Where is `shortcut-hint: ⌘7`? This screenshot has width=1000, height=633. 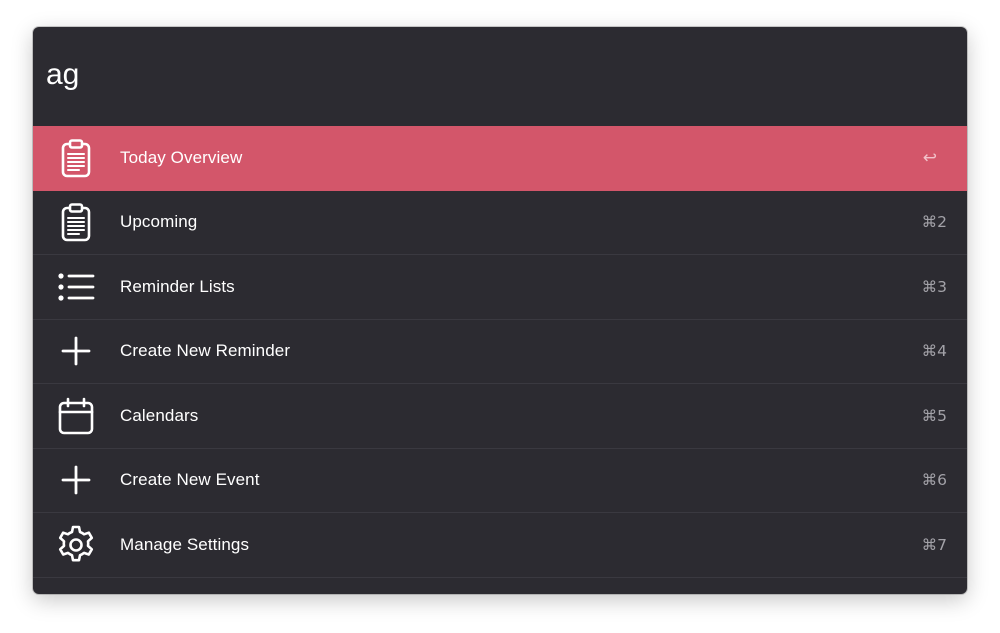 shortcut-hint: ⌘7 is located at coordinates (934, 544).